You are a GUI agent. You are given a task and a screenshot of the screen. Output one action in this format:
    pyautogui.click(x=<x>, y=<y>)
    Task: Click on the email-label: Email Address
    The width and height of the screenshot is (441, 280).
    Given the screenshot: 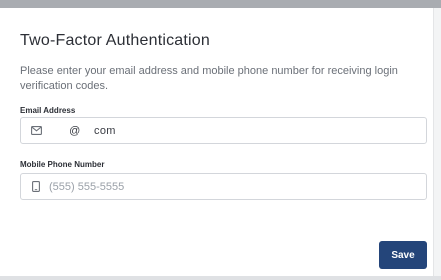 What is the action you would take?
    pyautogui.click(x=48, y=110)
    